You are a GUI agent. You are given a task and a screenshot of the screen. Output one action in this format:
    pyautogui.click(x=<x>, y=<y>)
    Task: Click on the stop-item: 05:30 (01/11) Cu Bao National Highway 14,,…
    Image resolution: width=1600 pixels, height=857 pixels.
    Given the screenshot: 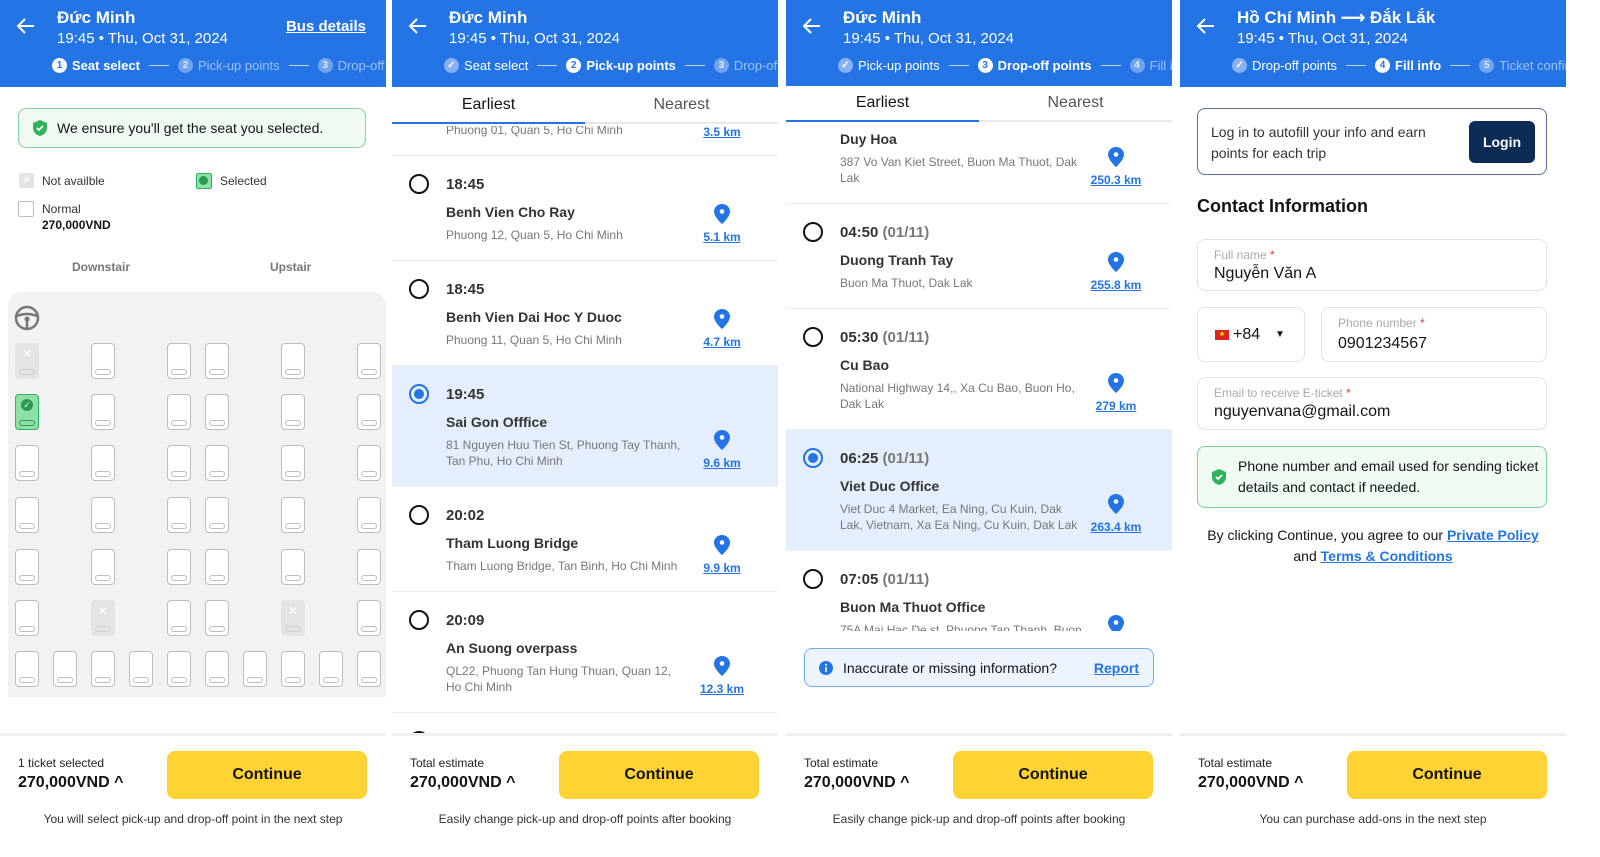 What is the action you would take?
    pyautogui.click(x=979, y=369)
    